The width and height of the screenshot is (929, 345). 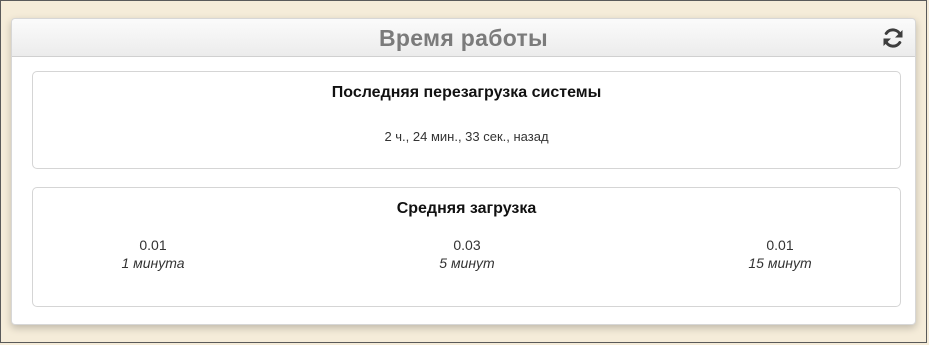 What do you see at coordinates (466, 136) in the screenshot?
I see `last-reboot-value: 2 ч., 24 мин., 33 сек., назад` at bounding box center [466, 136].